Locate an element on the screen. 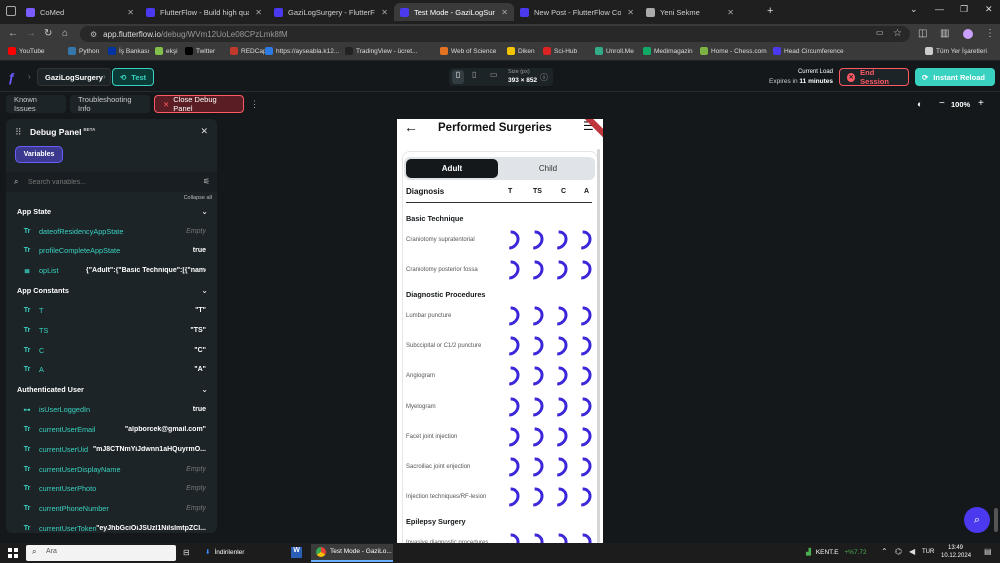 Image resolution: width=1000 pixels, height=563 pixels. bookmark-item: Medimagazin is located at coordinates (668, 51).